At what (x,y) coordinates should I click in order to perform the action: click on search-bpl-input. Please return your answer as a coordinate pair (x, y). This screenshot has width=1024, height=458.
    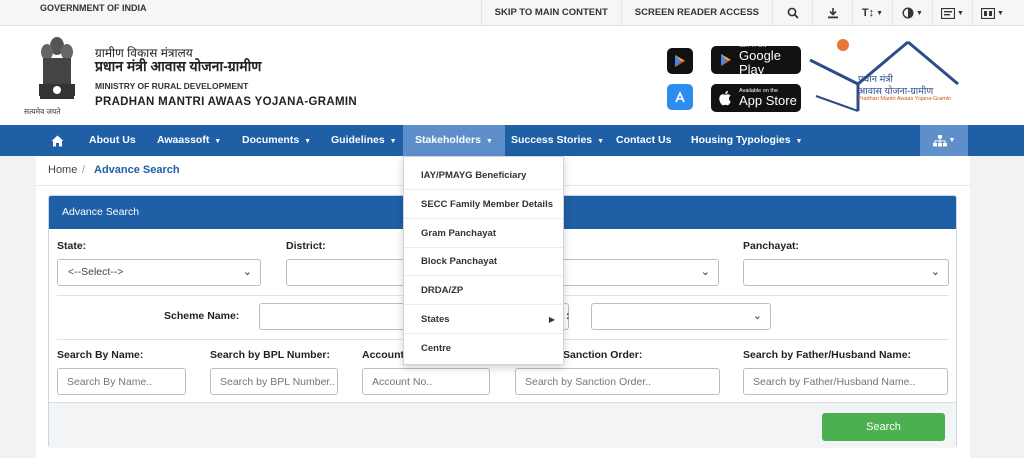
    Looking at the image, I should click on (274, 381).